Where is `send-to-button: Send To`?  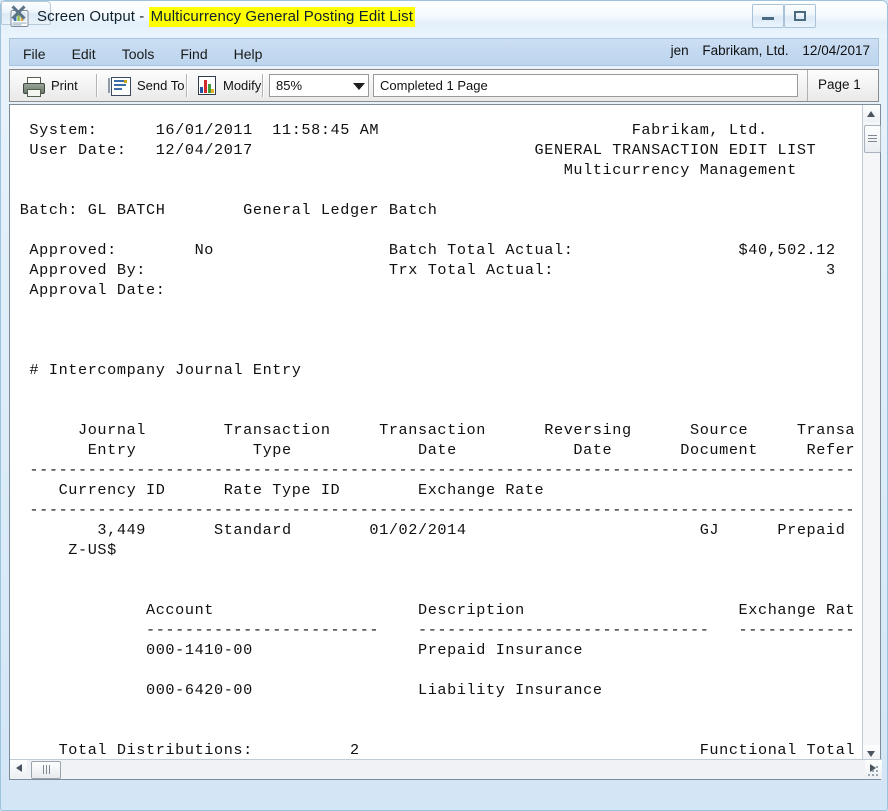
send-to-button: Send To is located at coordinates (146, 85).